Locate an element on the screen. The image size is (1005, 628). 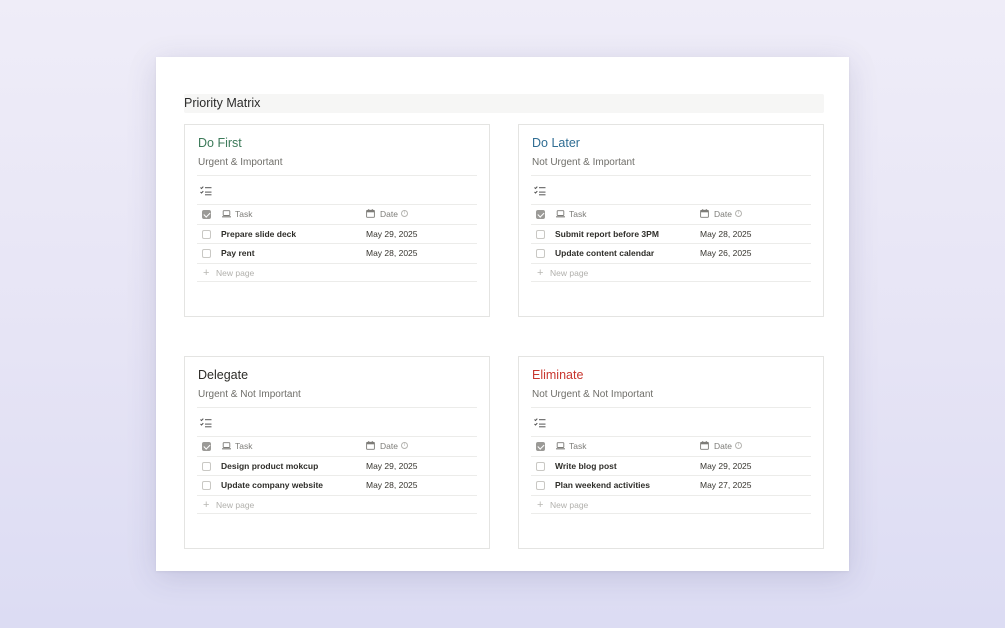
task-name: Submit report before 3PM is located at coordinates (607, 234).